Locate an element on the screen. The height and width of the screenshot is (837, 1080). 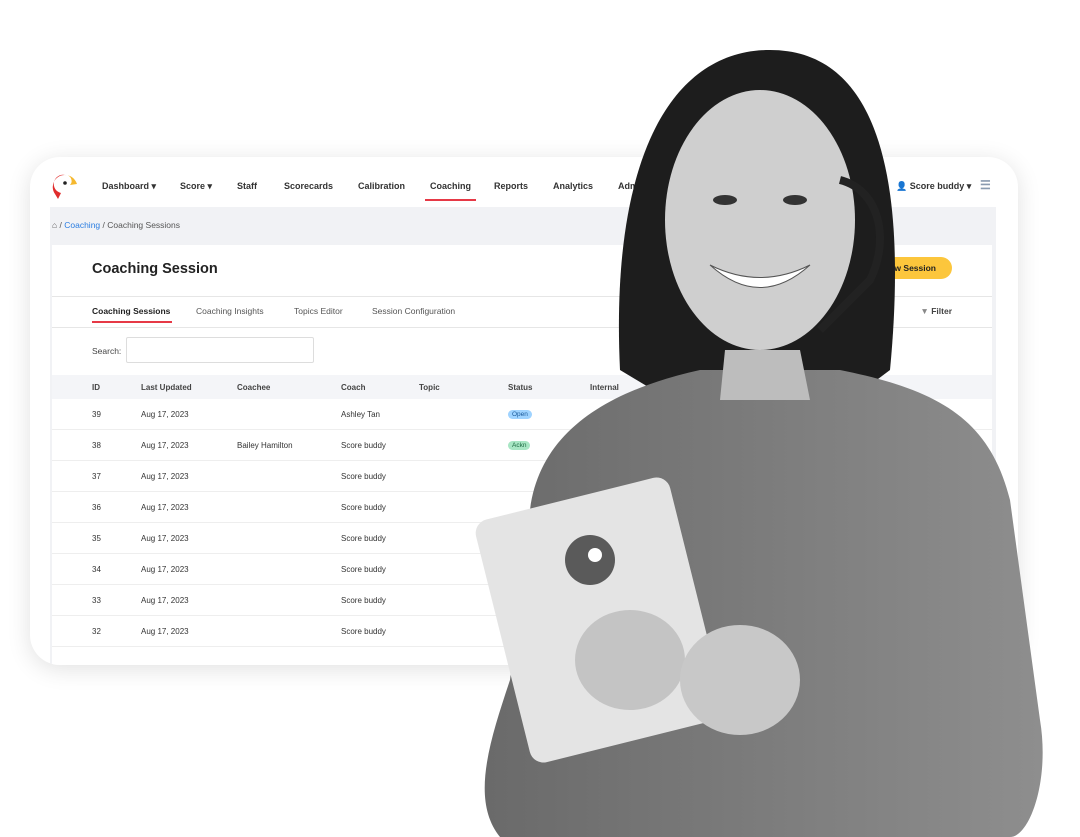
nav-calibration: Calibration is located at coordinates (381, 186).